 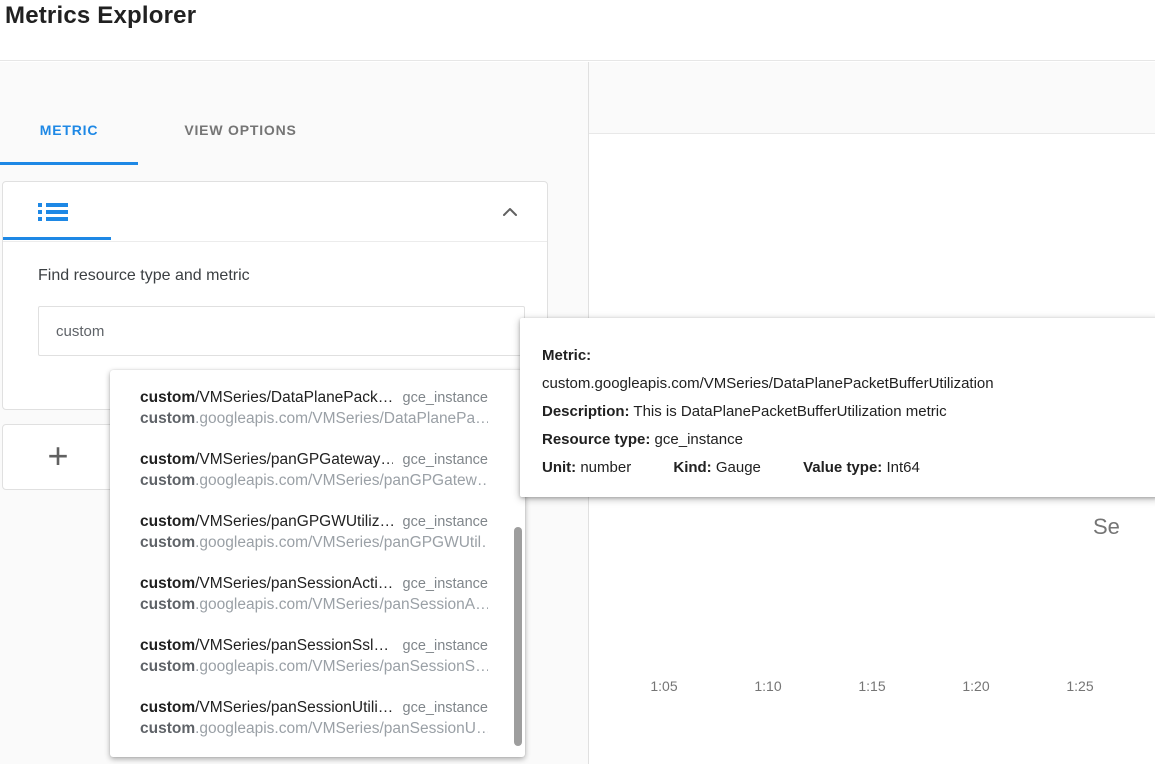 What do you see at coordinates (1106, 526) in the screenshot?
I see `chart-placeholder-text: Se` at bounding box center [1106, 526].